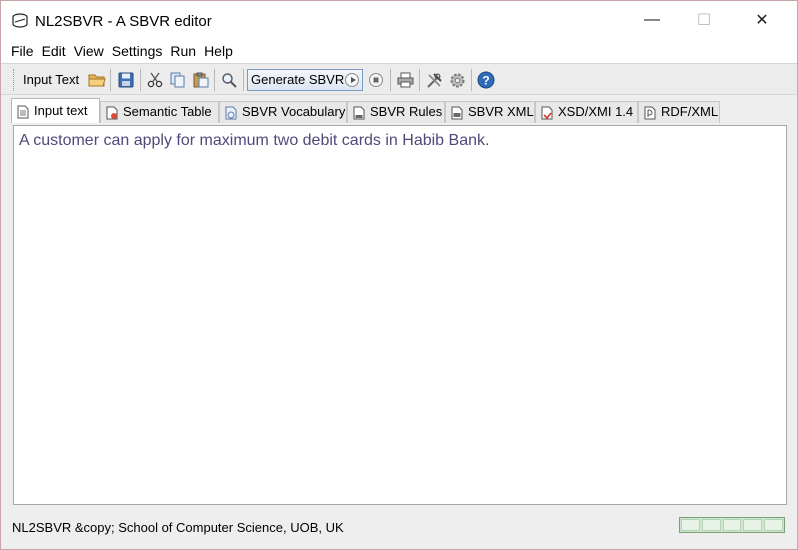  I want to click on toolbar: Input Text Generate SBVR ?, so click(399, 79).